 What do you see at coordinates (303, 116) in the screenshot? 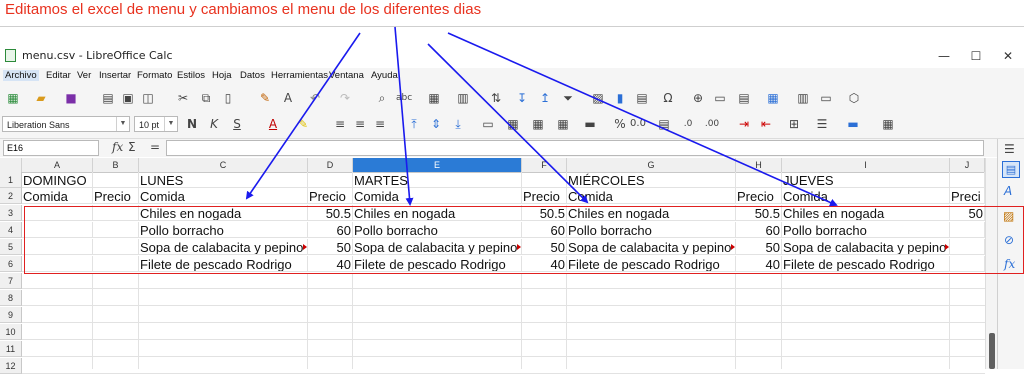
I see `arrow-to-lunes` at bounding box center [303, 116].